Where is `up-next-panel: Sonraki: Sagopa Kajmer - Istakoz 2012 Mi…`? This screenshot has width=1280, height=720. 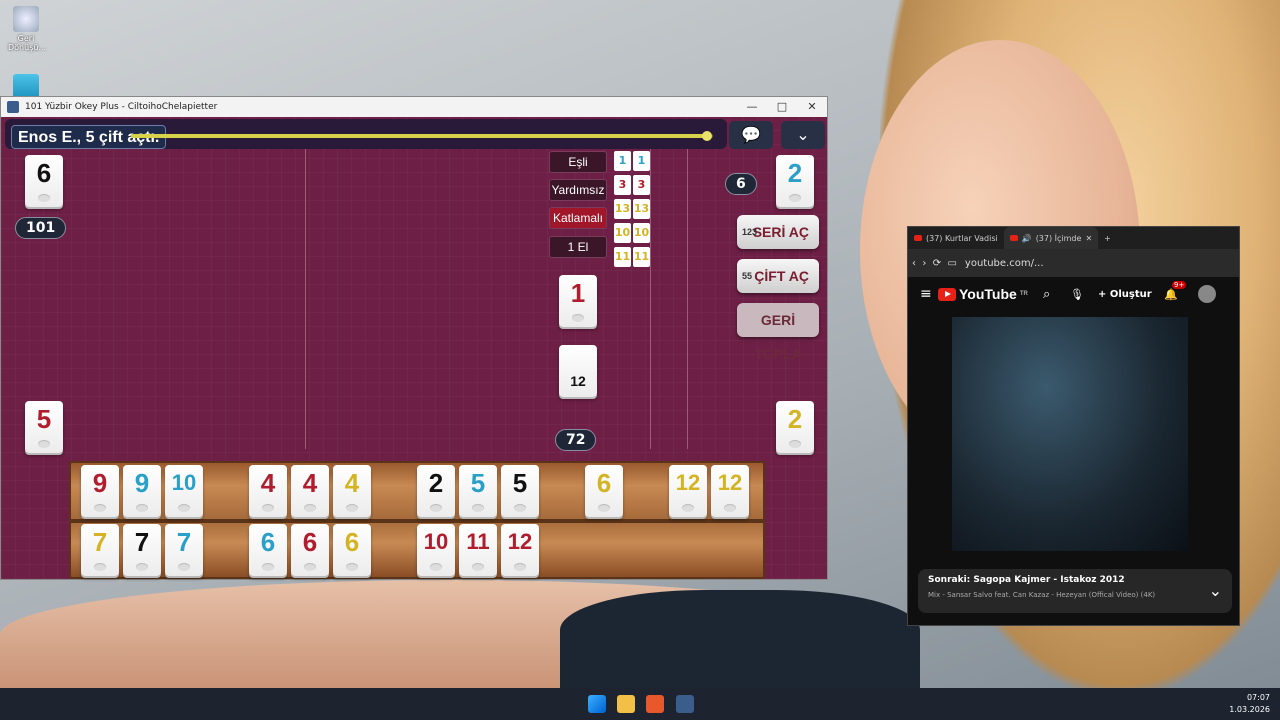
up-next-panel: Sonraki: Sagopa Kajmer - Istakoz 2012 Mi… is located at coordinates (1075, 591).